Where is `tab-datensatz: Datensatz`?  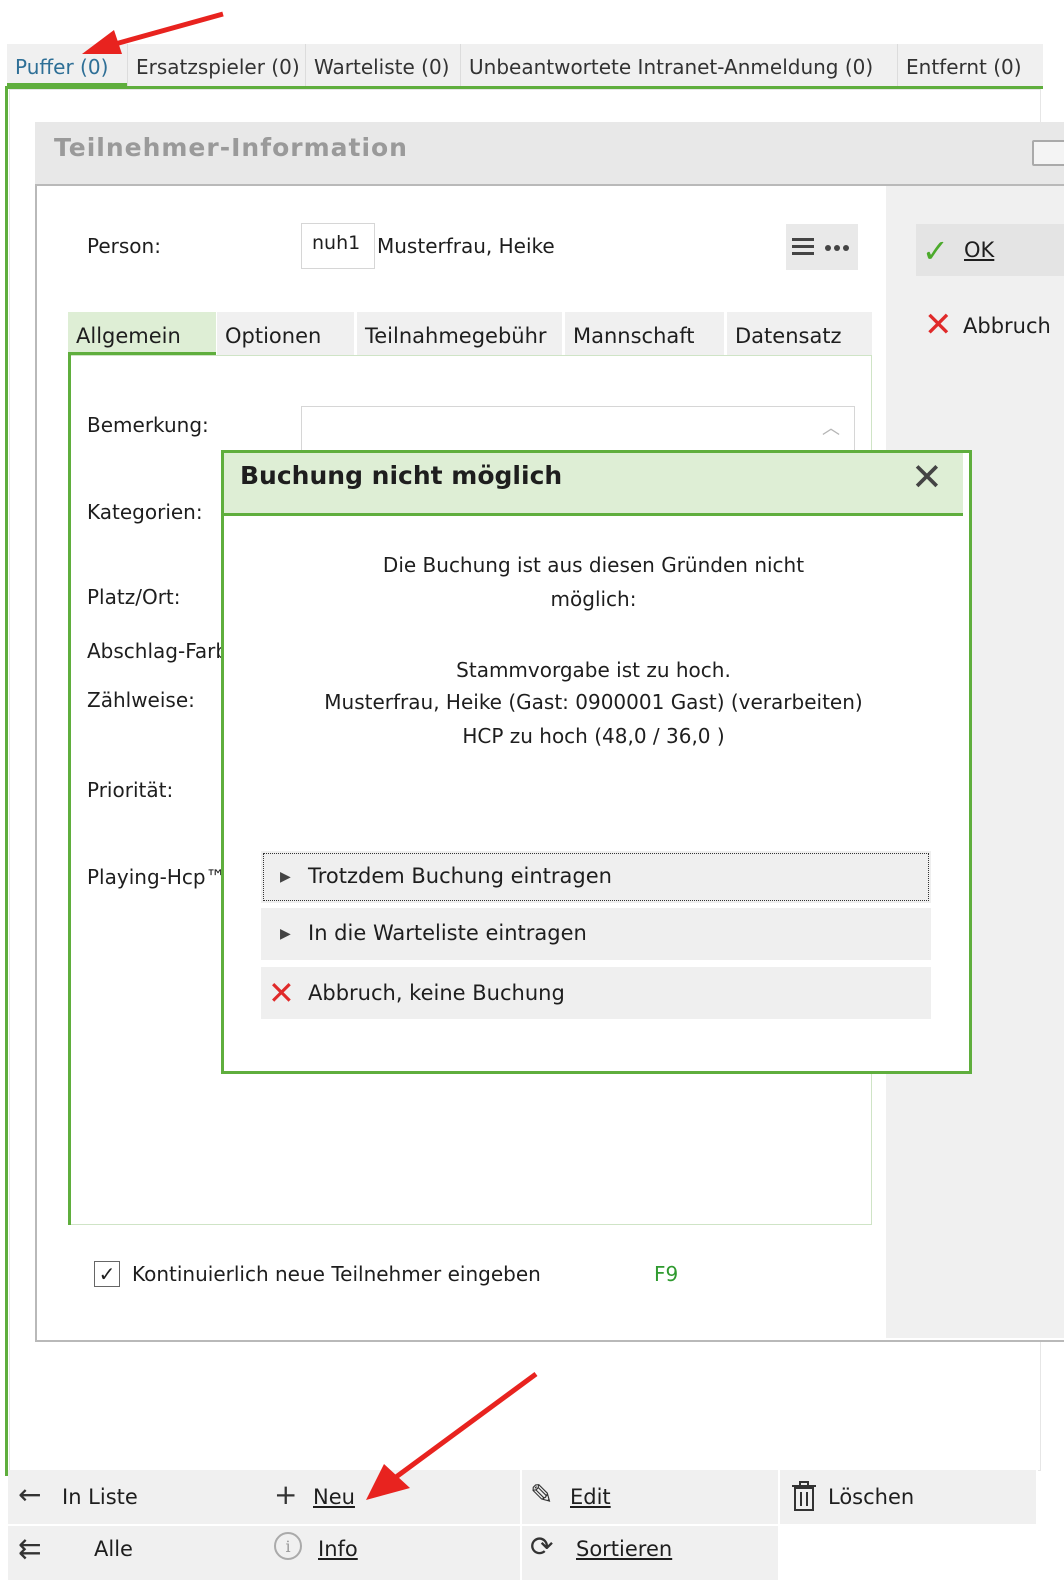 tab-datensatz: Datensatz is located at coordinates (799, 333).